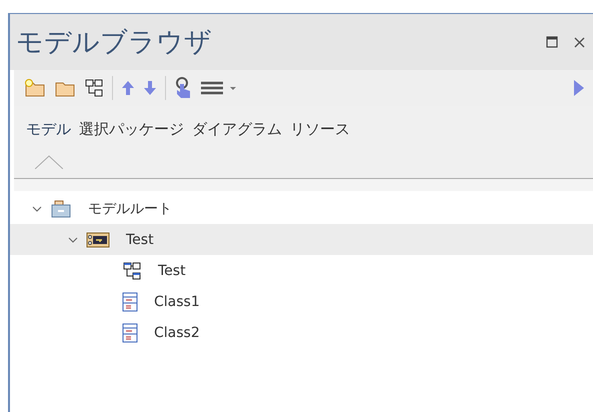  What do you see at coordinates (128, 88) in the screenshot?
I see `up-arrow-icon` at bounding box center [128, 88].